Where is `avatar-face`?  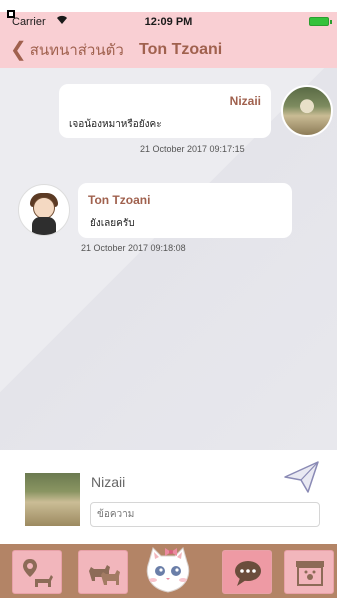 avatar-face is located at coordinates (44, 208).